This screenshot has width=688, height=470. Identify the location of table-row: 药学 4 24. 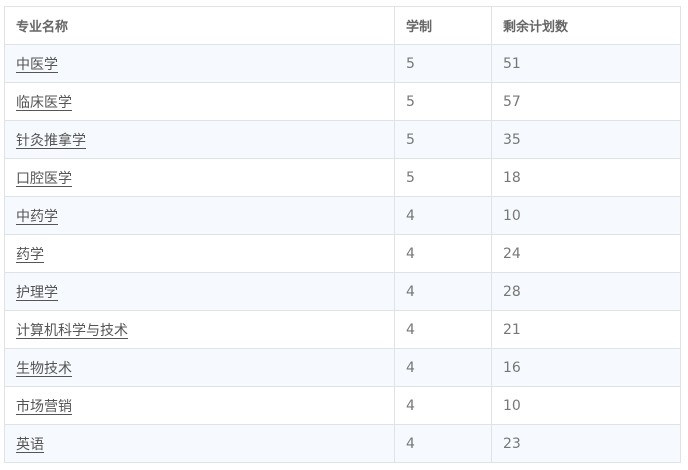
(342, 253).